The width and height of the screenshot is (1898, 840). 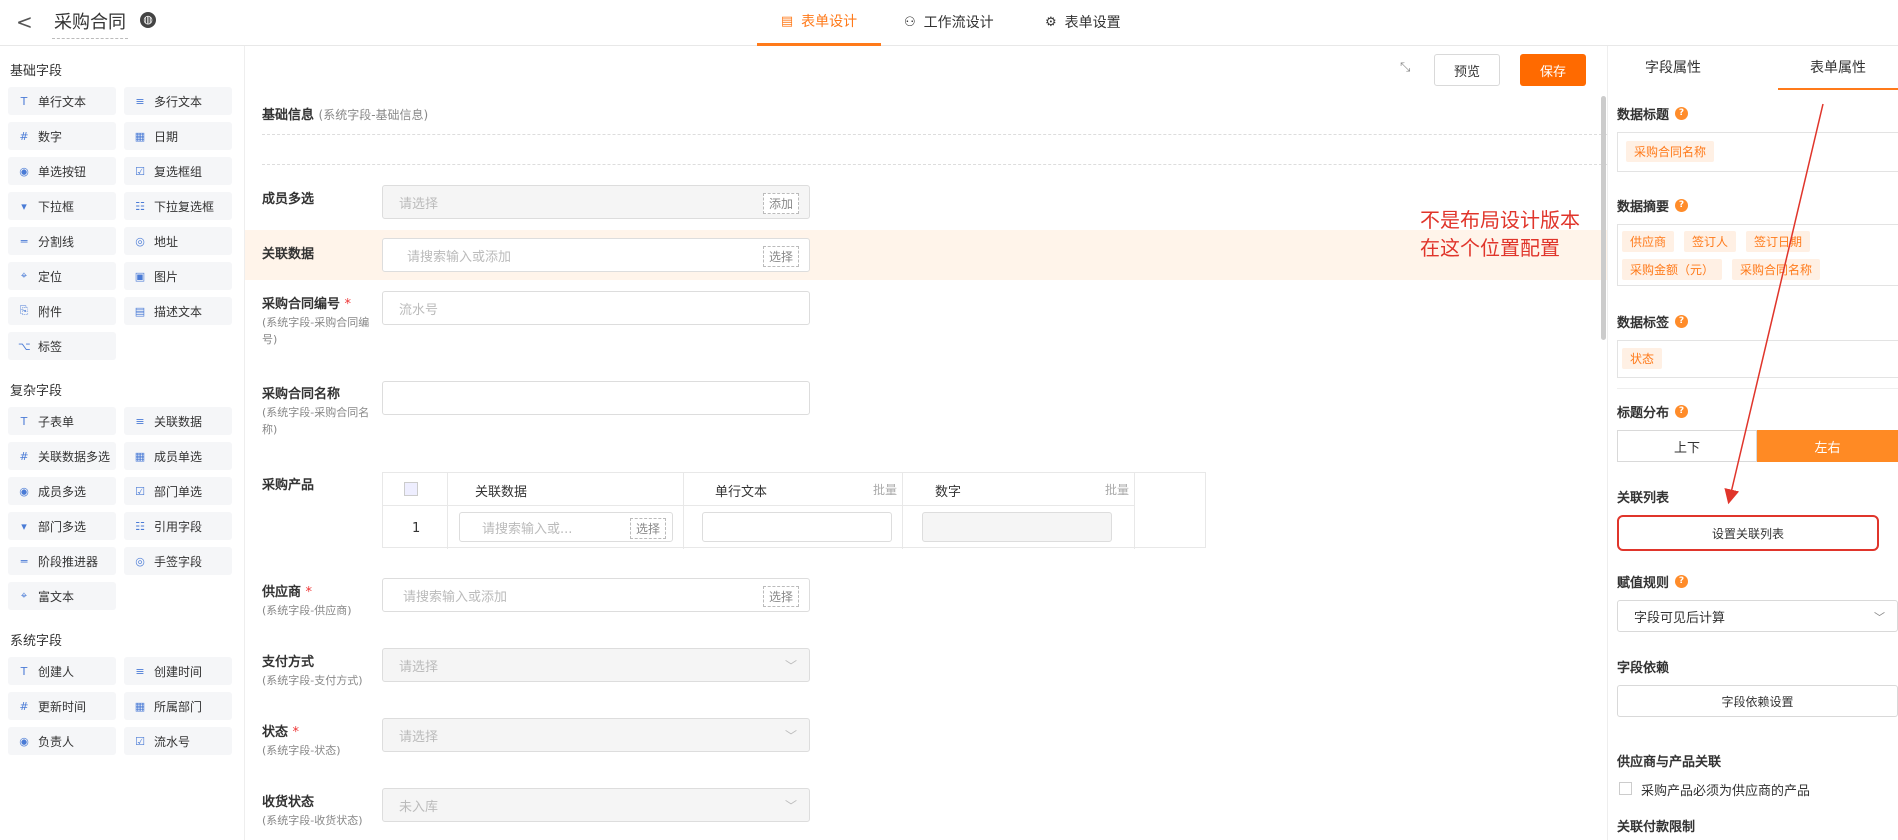 I want to click on canvas-scrollbar, so click(x=1603, y=218).